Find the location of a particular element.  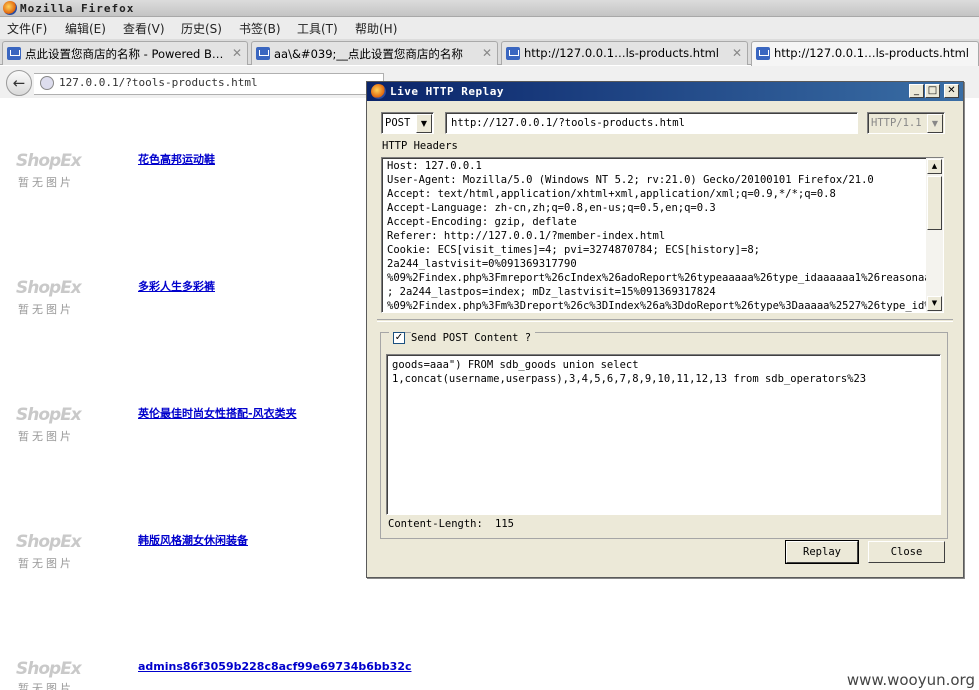

header-line: Accept-Encoding: gzip, deflate is located at coordinates (482, 222).